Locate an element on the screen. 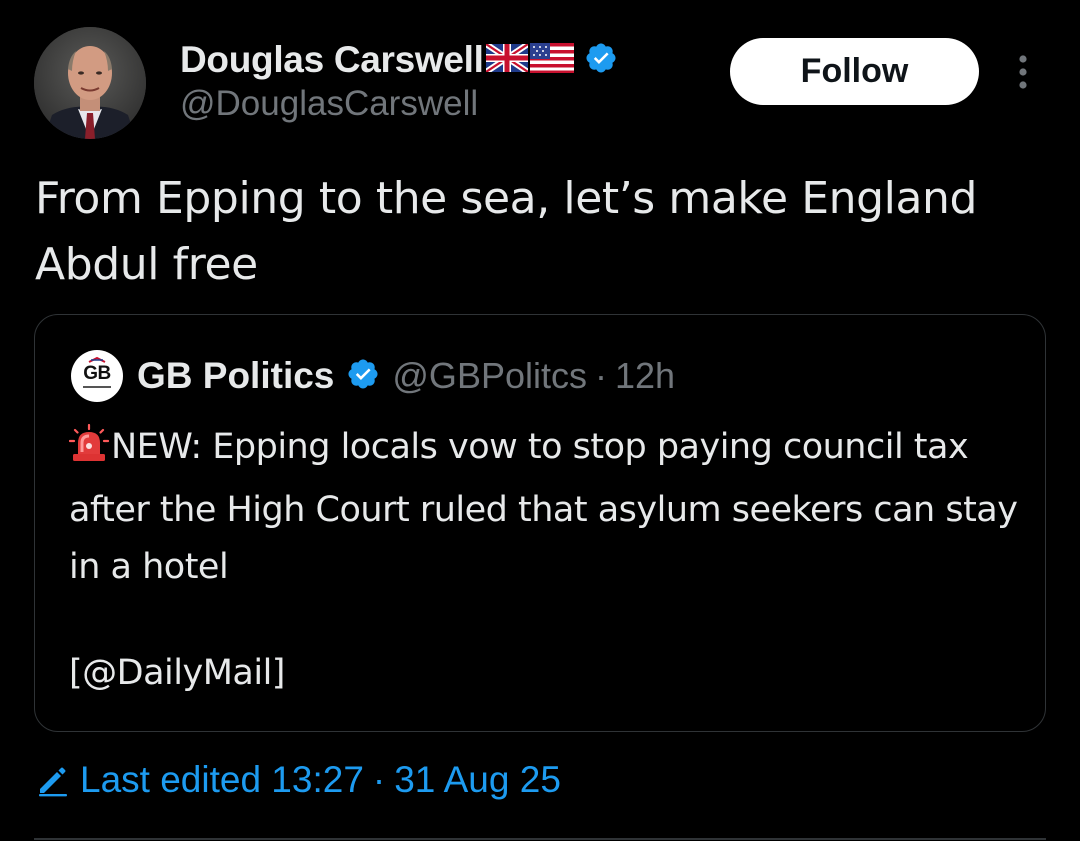 This screenshot has width=1080, height=841. author-handle: @DouglasCarswell is located at coordinates (329, 104).